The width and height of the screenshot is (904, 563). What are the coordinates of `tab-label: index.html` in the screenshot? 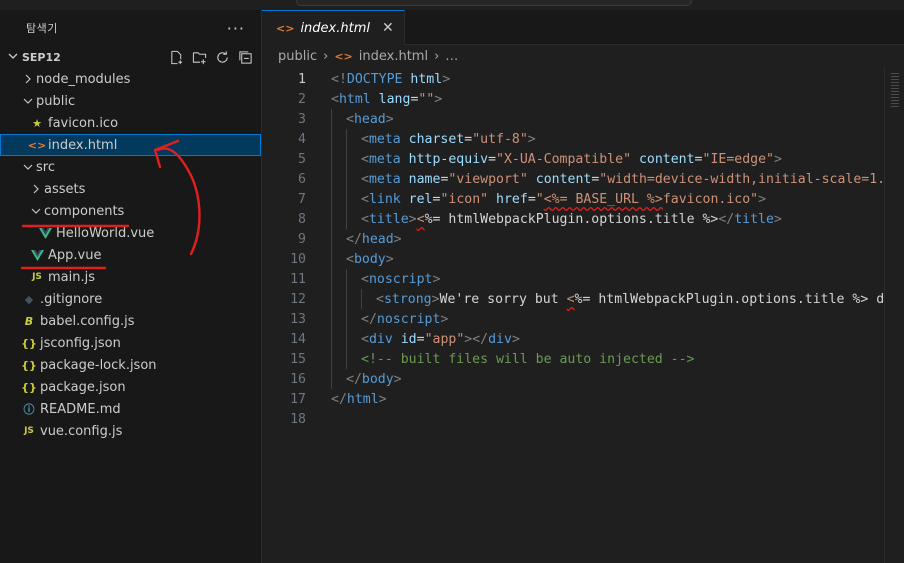 It's located at (335, 28).